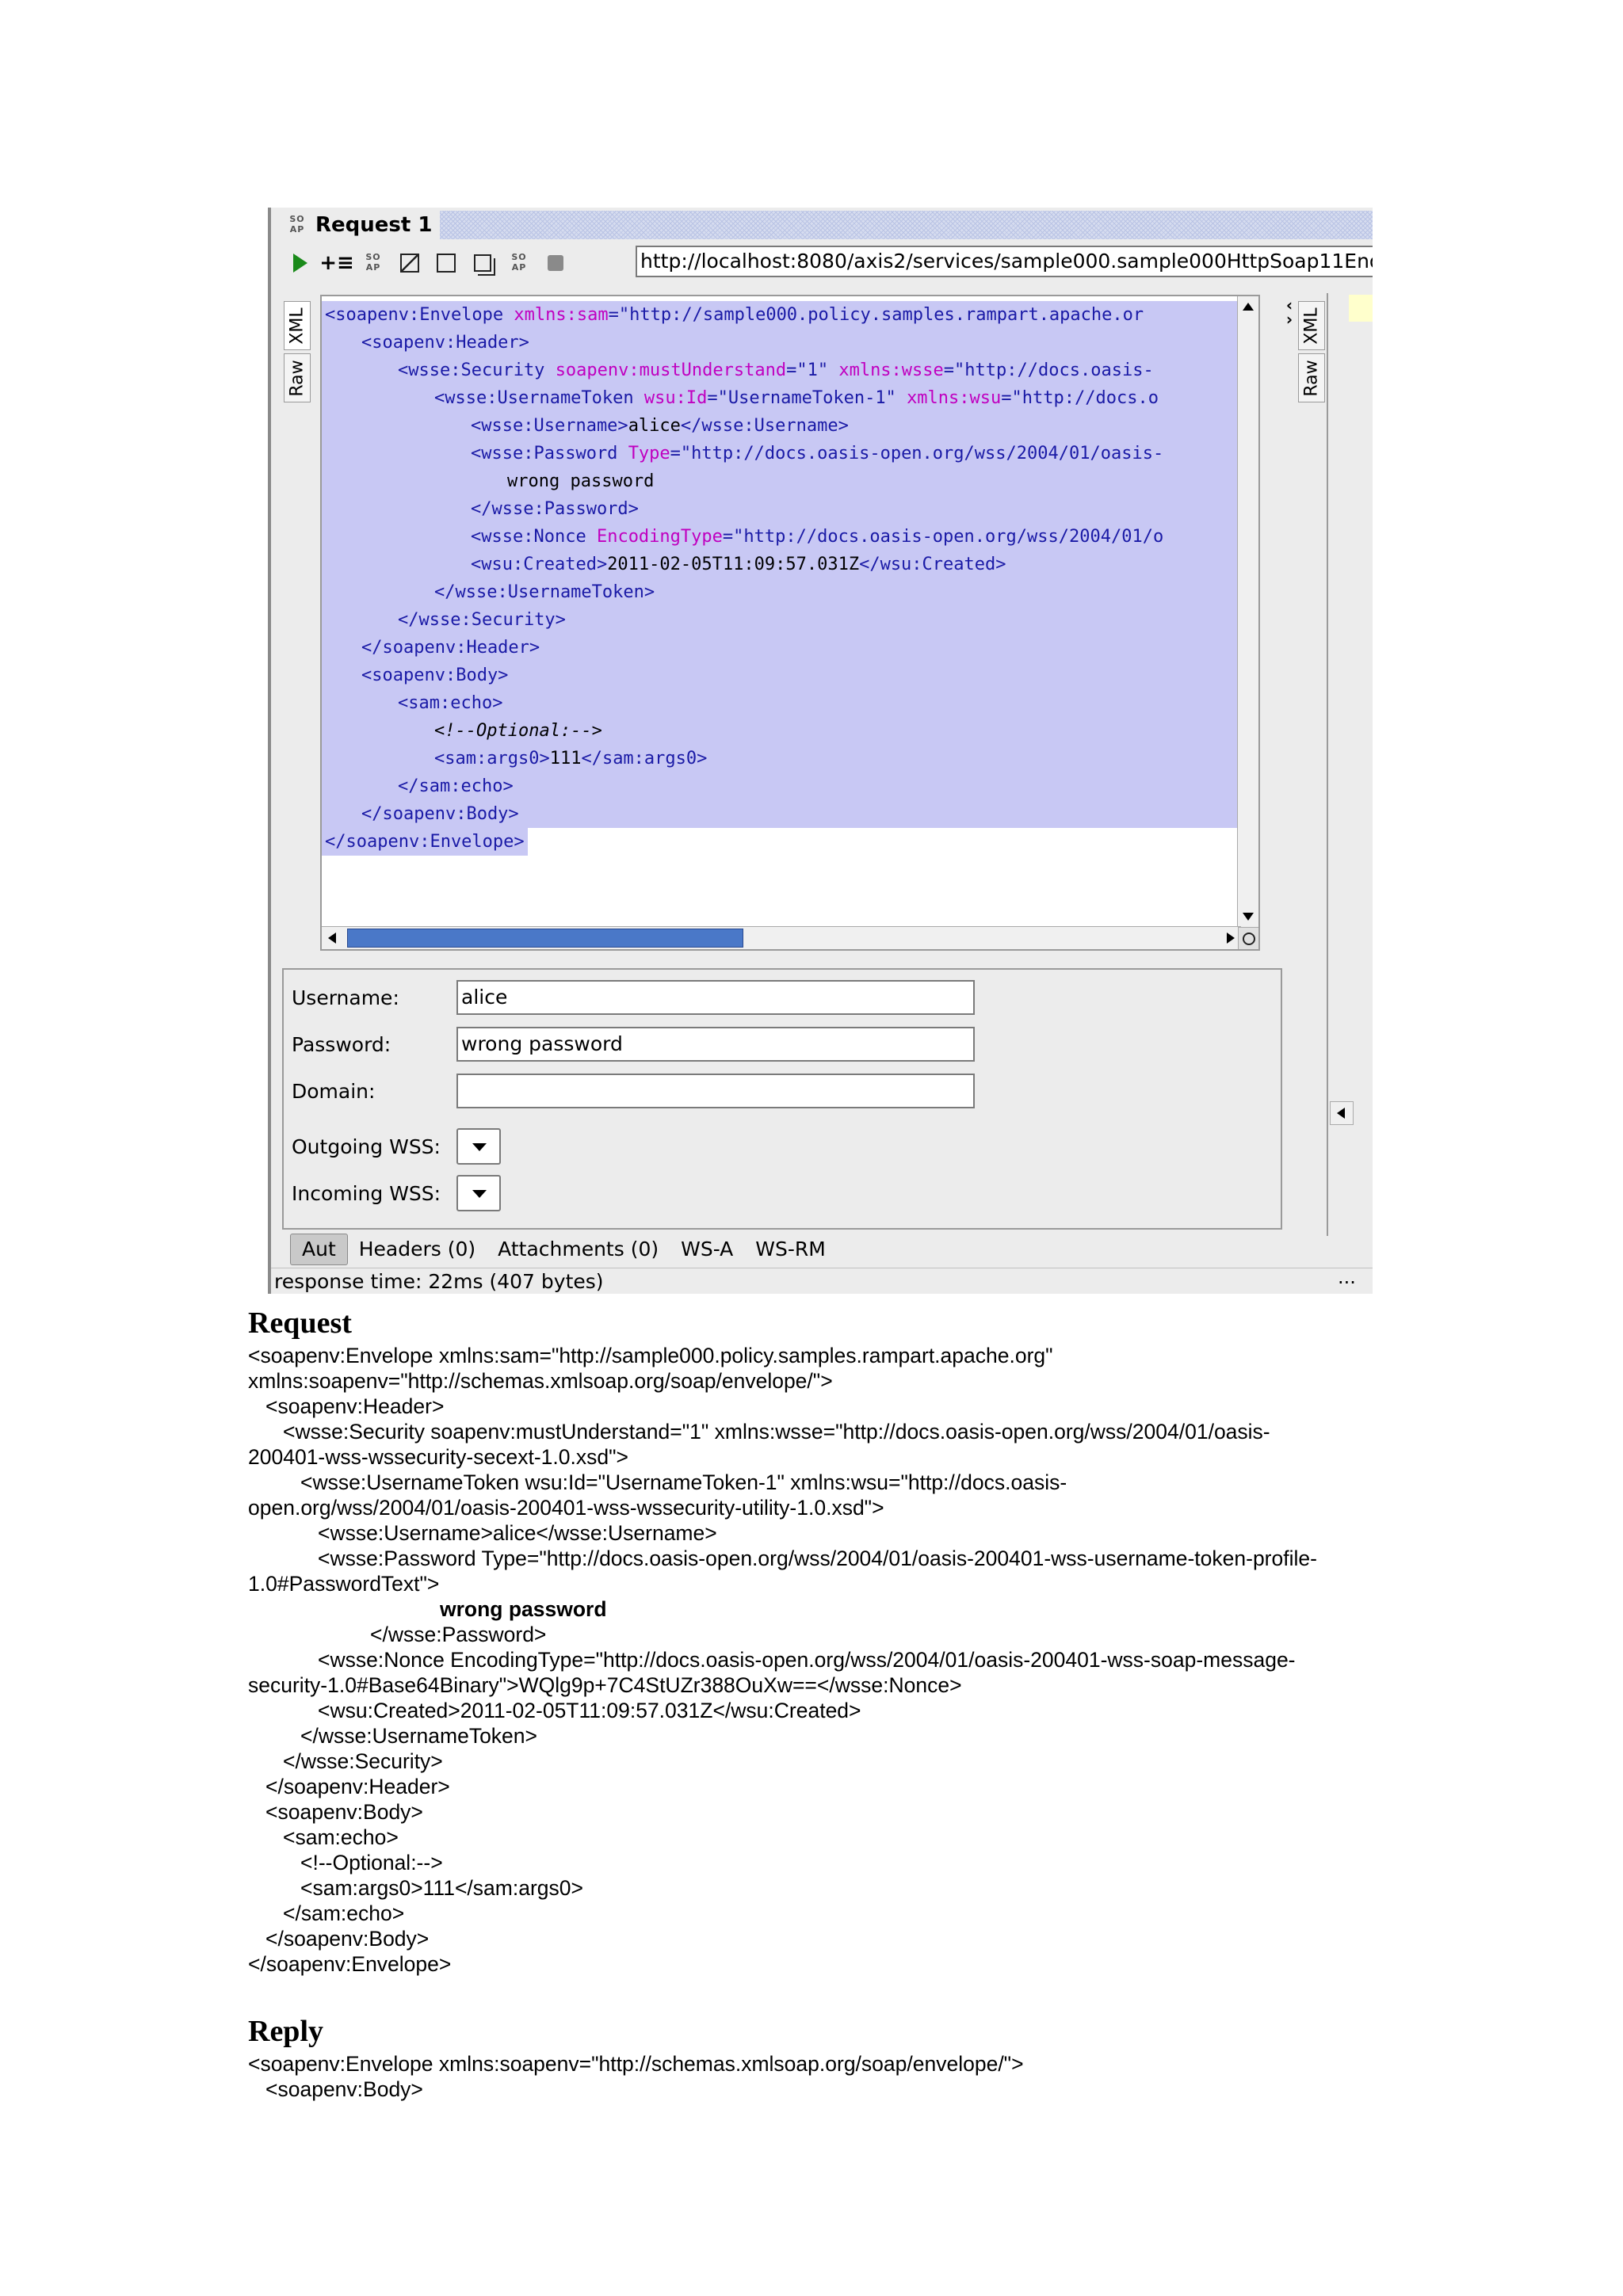 This screenshot has width=1623, height=2296. What do you see at coordinates (715, 1091) in the screenshot?
I see `domain-field` at bounding box center [715, 1091].